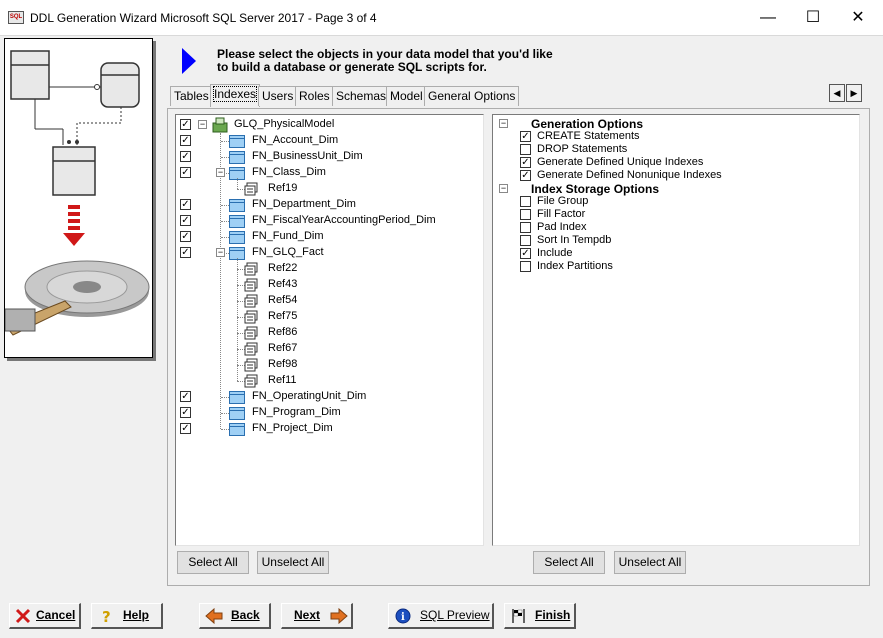 This screenshot has height=638, width=883. I want to click on maximize-button: ☐, so click(813, 18).